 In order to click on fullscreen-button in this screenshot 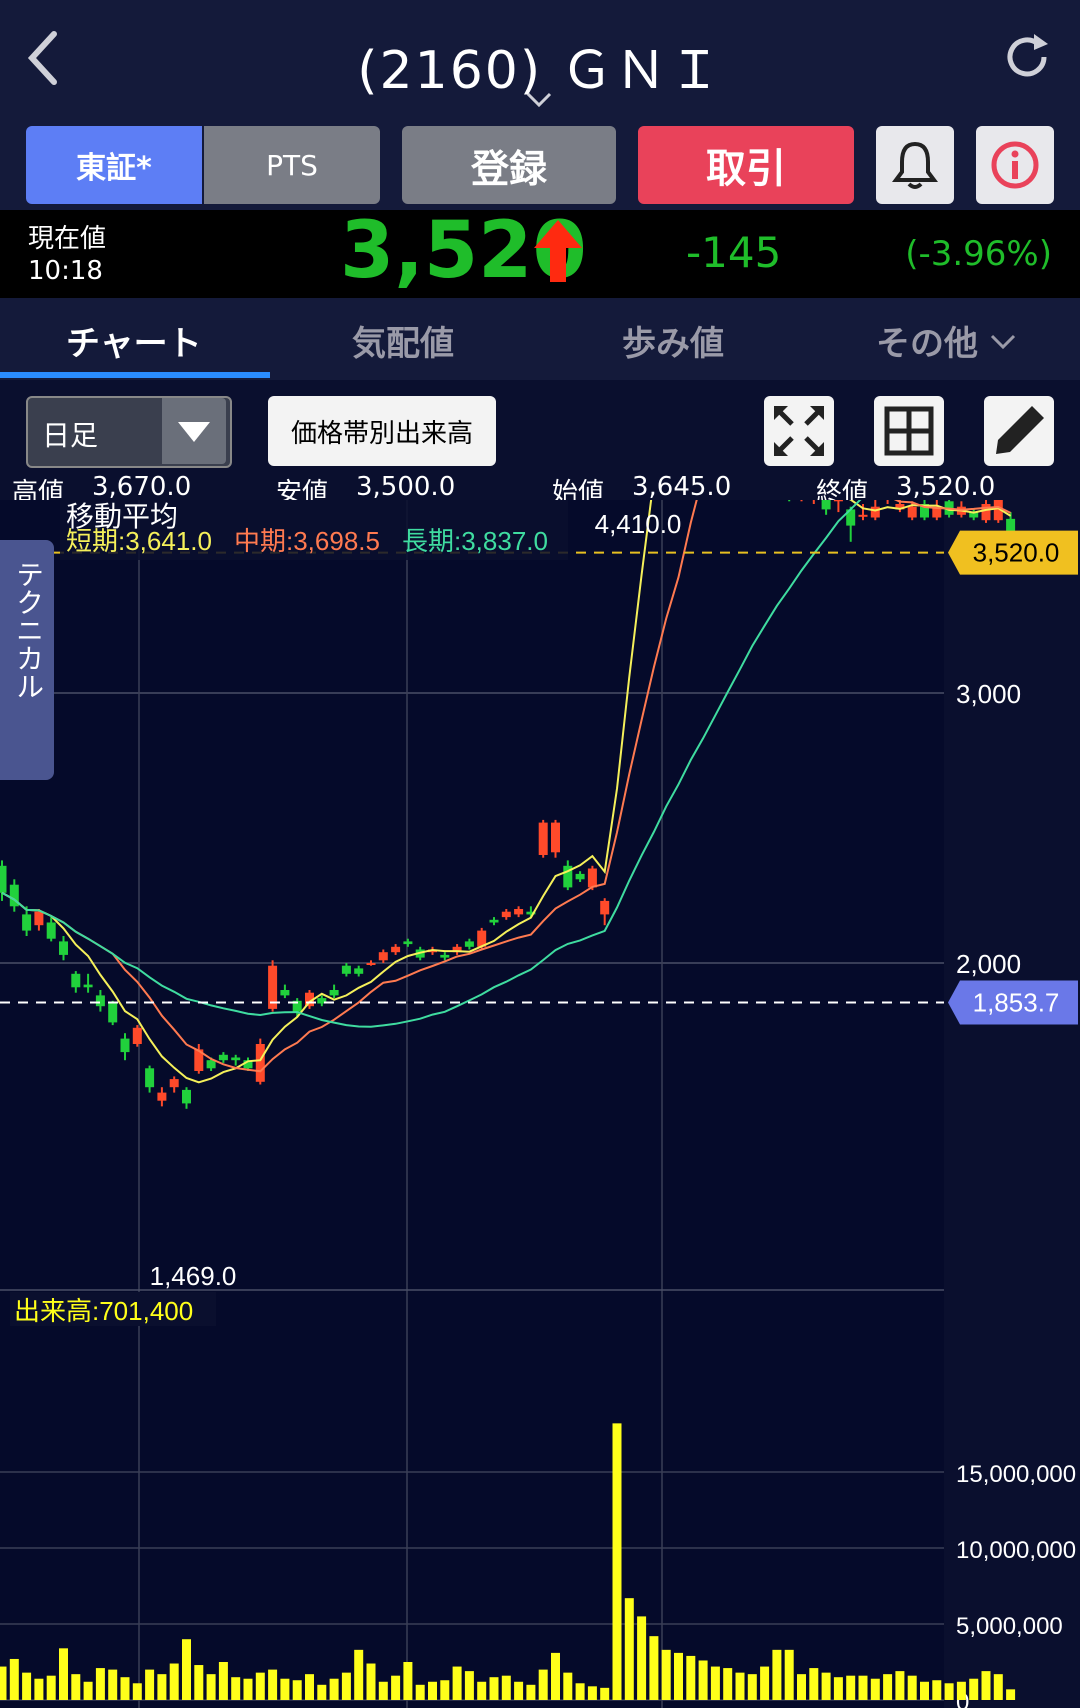, I will do `click(799, 431)`.